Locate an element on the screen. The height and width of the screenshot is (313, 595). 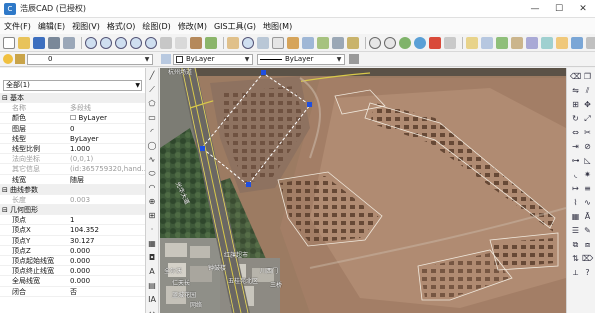
rotate-icon: ↻ is located at coordinates (575, 119).